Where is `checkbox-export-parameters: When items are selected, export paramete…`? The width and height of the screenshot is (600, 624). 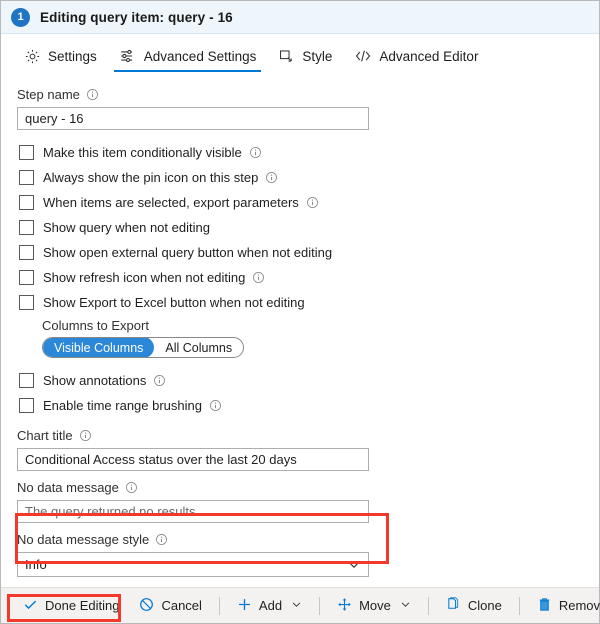 checkbox-export-parameters: When items are selected, export paramete… is located at coordinates (309, 202).